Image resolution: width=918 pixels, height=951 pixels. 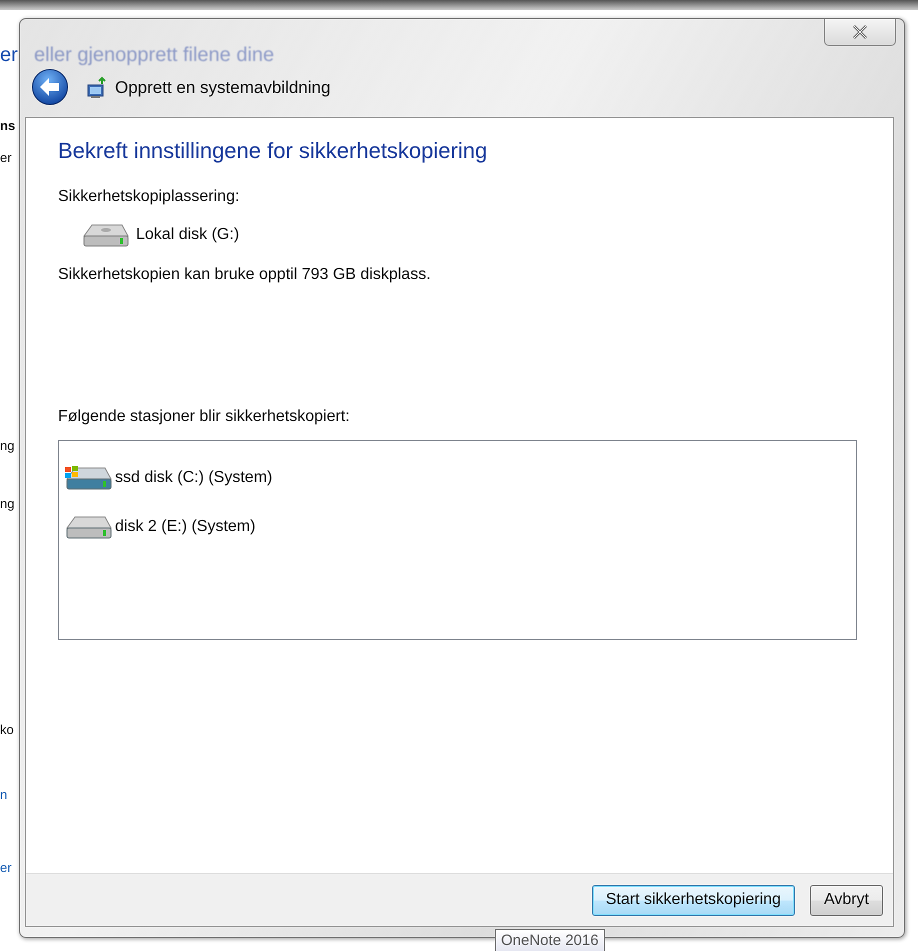 What do you see at coordinates (245, 275) in the screenshot?
I see `space-note: Sikkerhetskopien kan bruke opptil 793 GB diskplass.` at bounding box center [245, 275].